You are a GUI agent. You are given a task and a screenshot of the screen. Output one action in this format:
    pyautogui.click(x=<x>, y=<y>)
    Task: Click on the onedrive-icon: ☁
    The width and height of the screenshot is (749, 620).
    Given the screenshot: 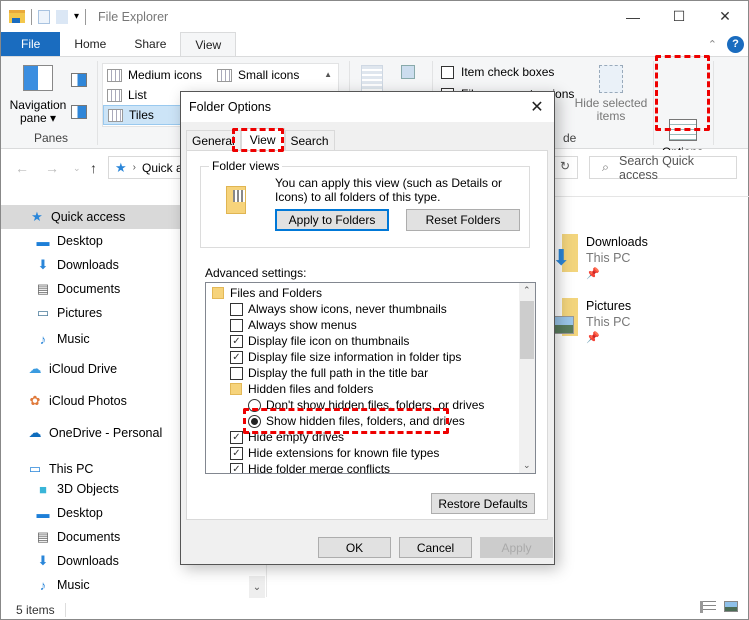 What is the action you would take?
    pyautogui.click(x=35, y=432)
    